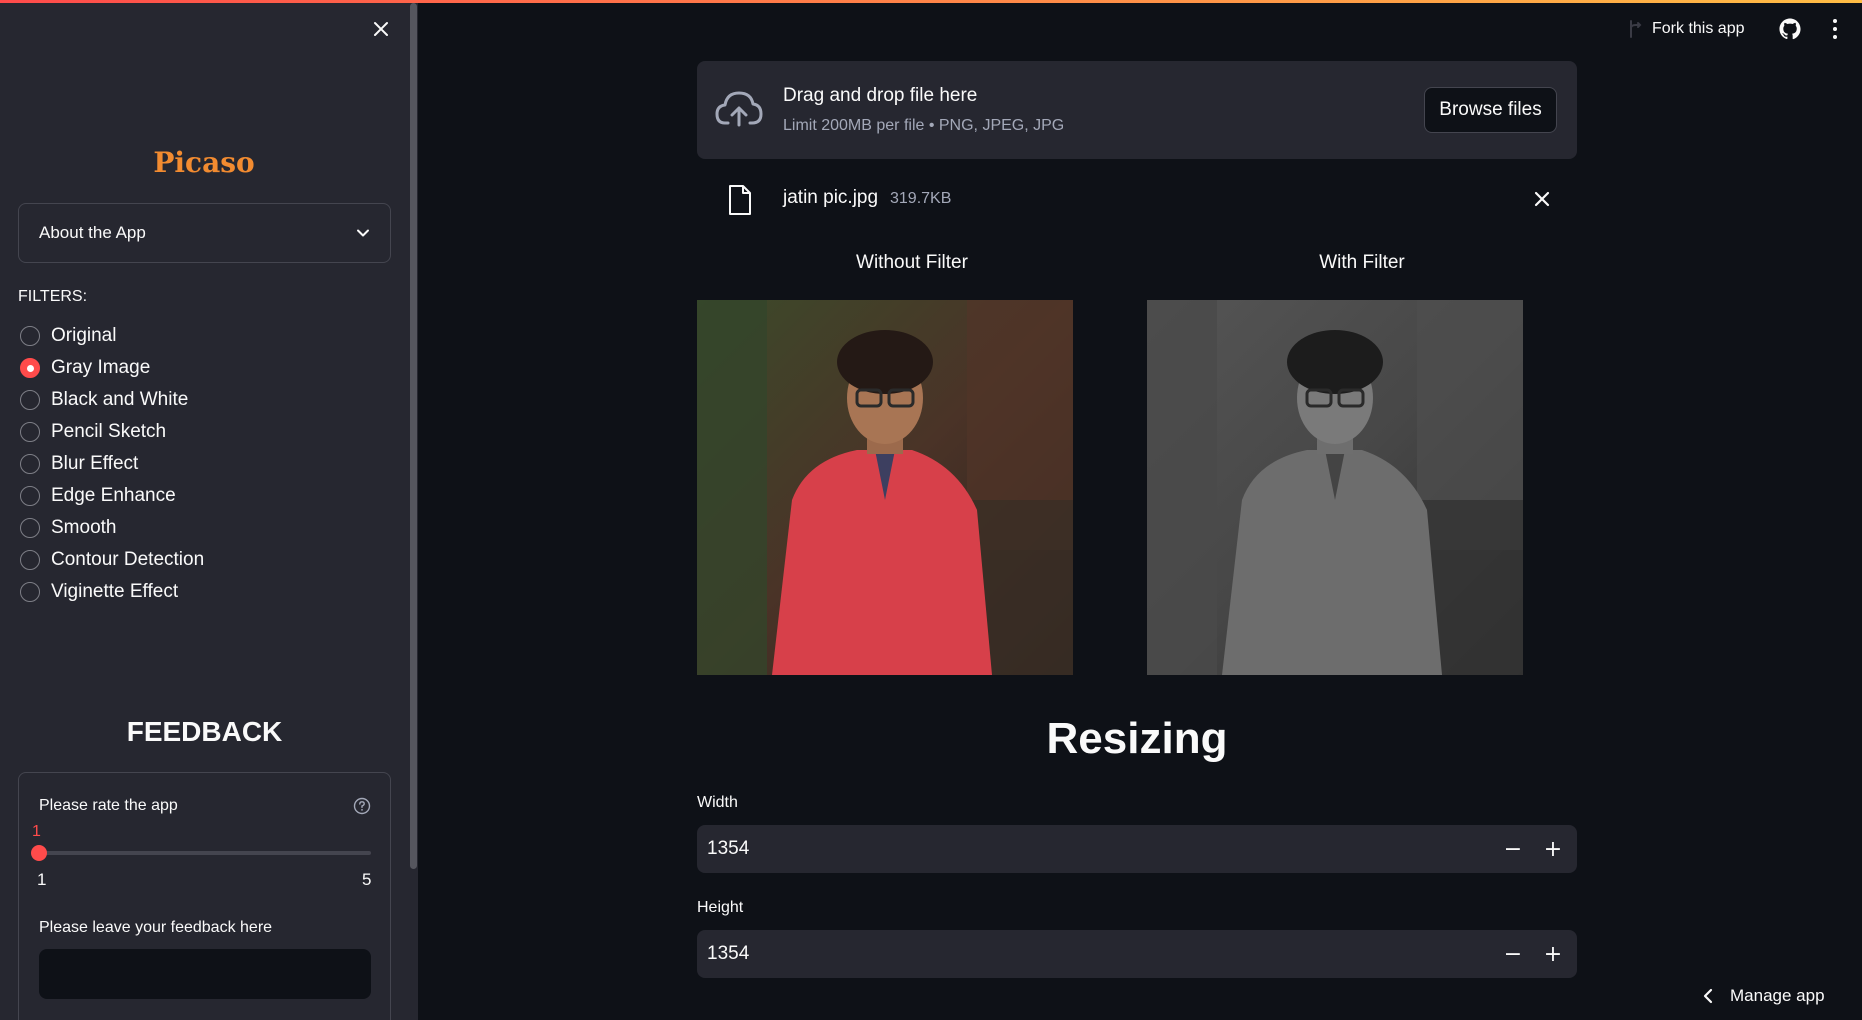 The image size is (1862, 1020). I want to click on file-icon, so click(740, 200).